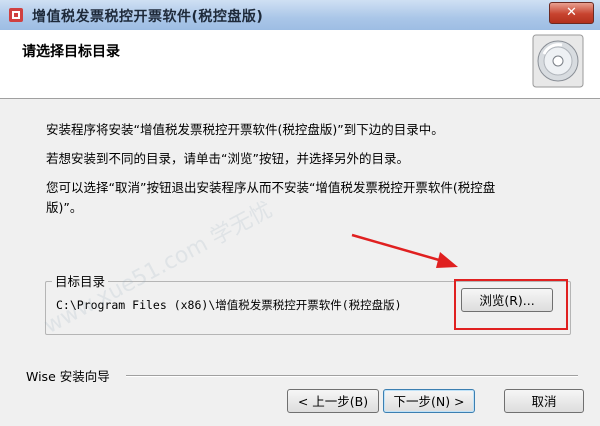  I want to click on red-arrow-annotation, so click(404, 250).